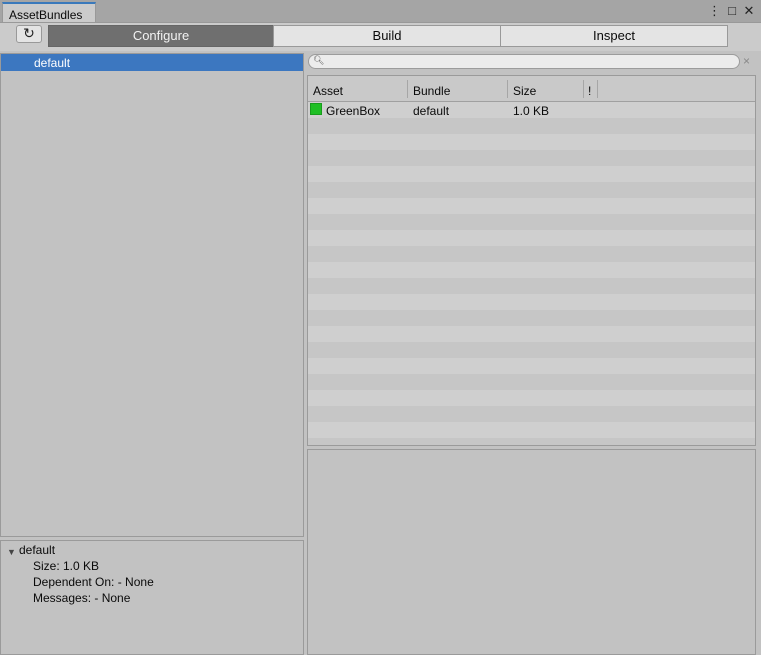 This screenshot has height=655, width=761. What do you see at coordinates (749, 11) in the screenshot?
I see `close-icon: ✕` at bounding box center [749, 11].